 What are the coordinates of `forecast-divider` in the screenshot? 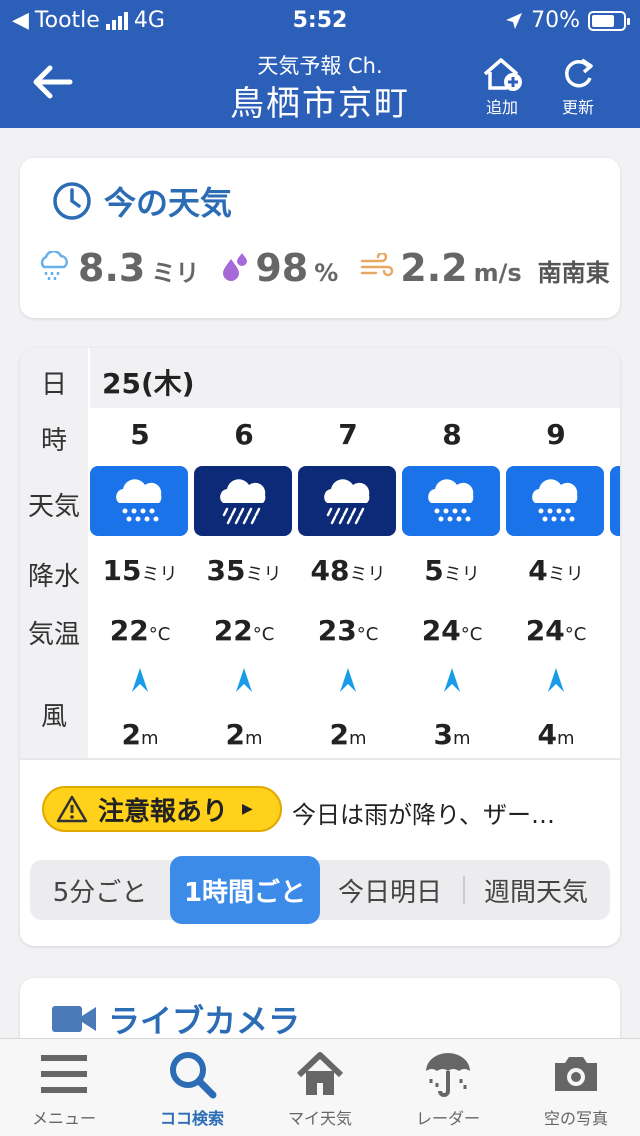 It's located at (320, 759).